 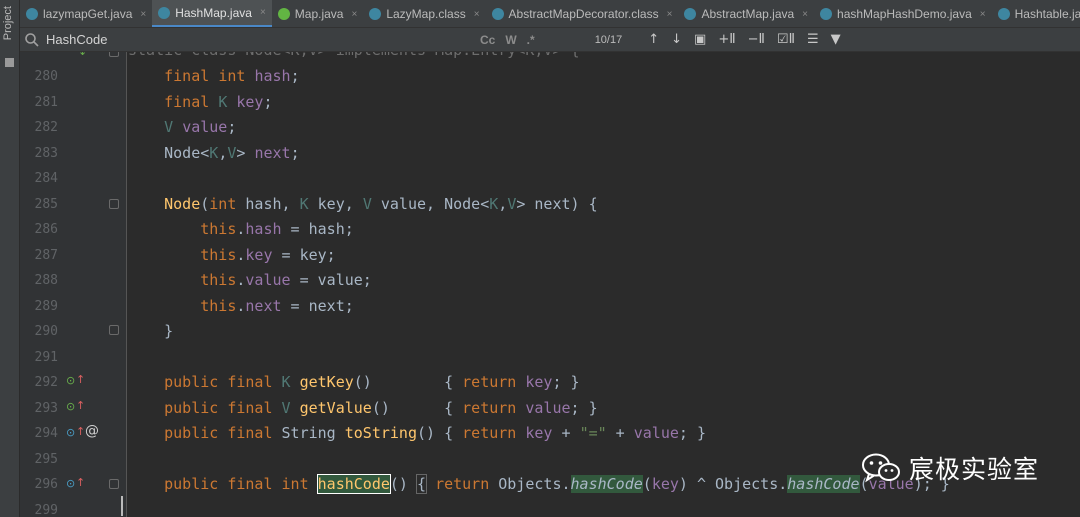 I want to click on whole-words-toggle: W, so click(x=510, y=40).